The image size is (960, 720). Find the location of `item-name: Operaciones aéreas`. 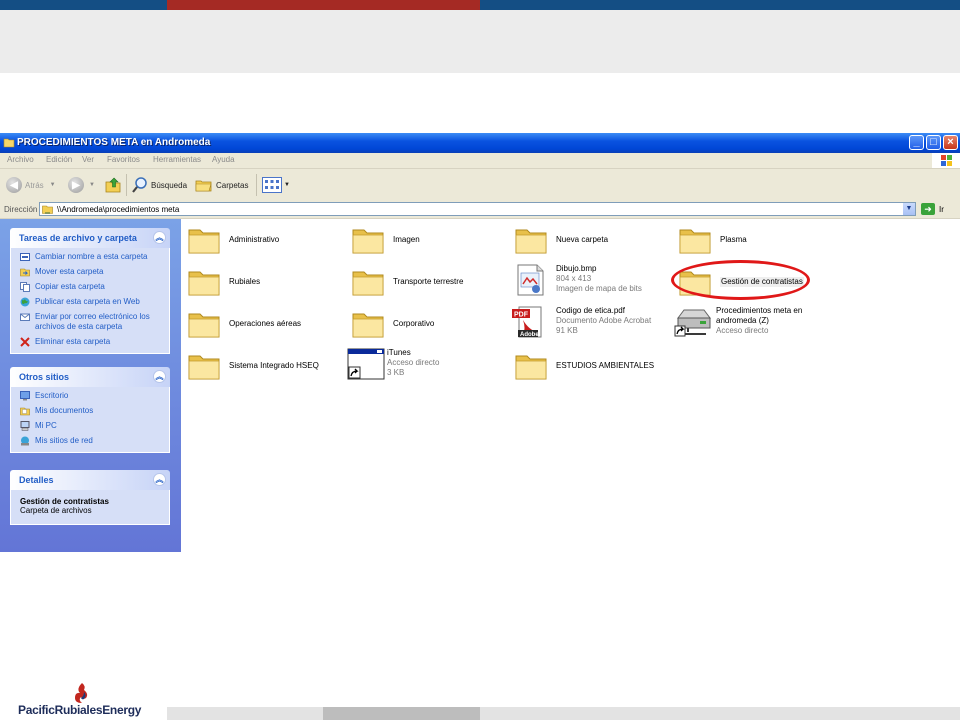

item-name: Operaciones aéreas is located at coordinates (265, 323).